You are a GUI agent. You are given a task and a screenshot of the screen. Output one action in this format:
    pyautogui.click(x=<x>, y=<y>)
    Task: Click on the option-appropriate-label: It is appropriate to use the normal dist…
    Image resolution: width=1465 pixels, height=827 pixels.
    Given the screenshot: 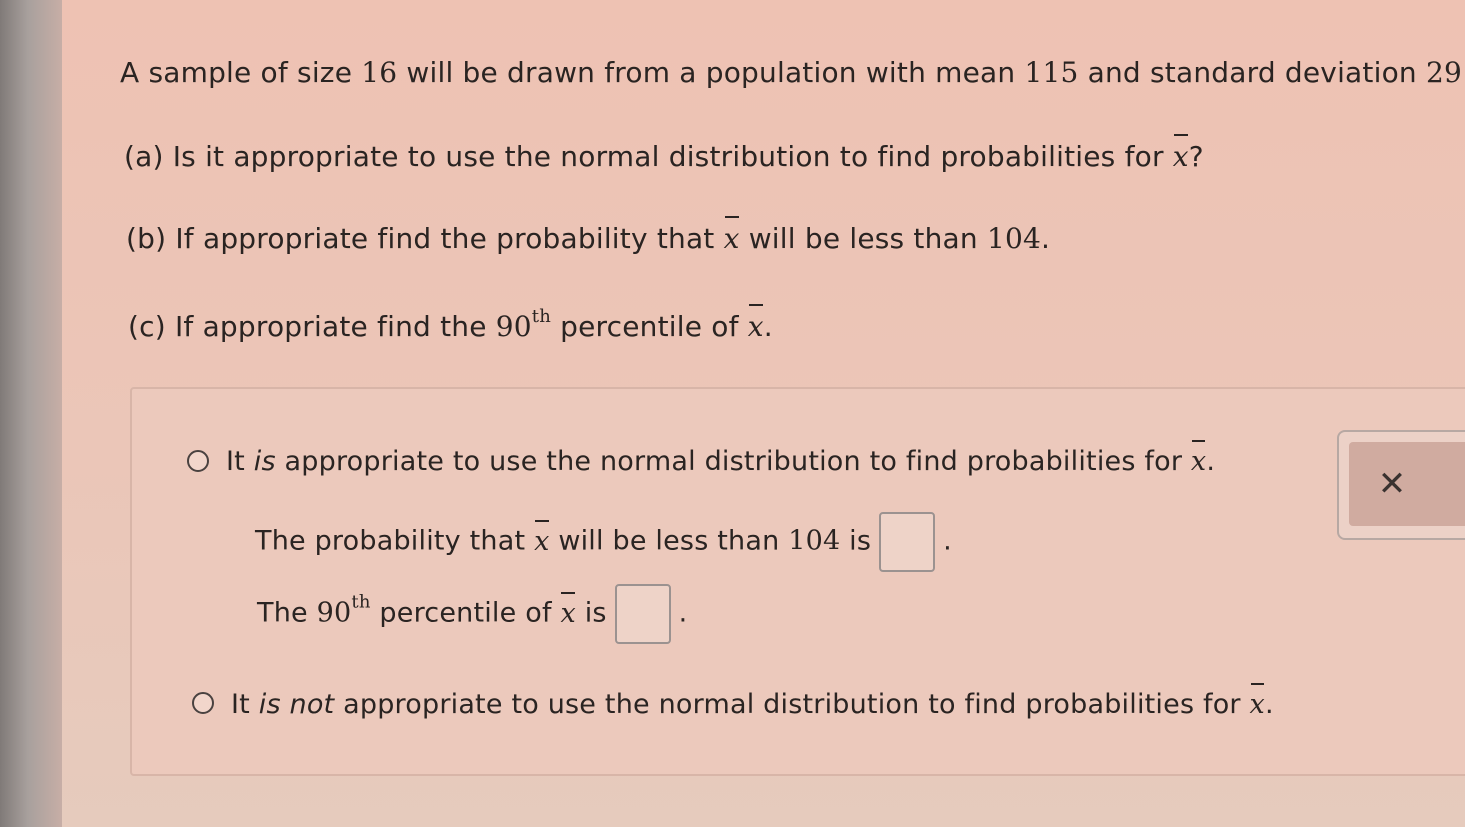 What is the action you would take?
    pyautogui.click(x=720, y=458)
    